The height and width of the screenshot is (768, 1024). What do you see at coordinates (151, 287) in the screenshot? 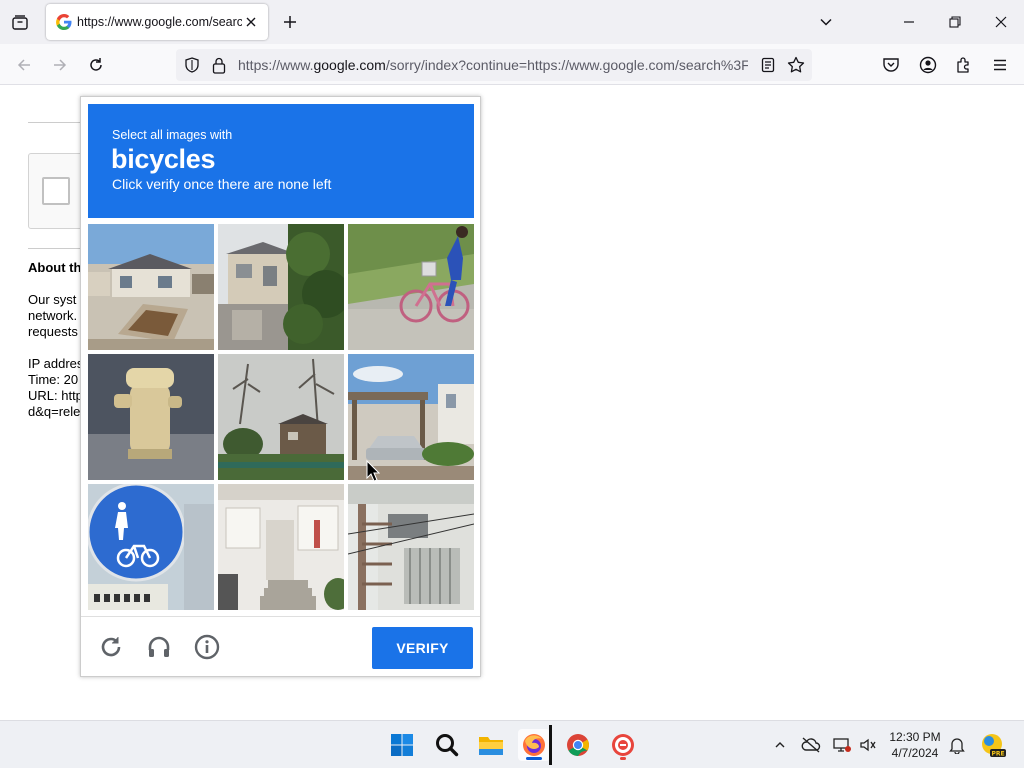
I see `image-tile-house-with-garden` at bounding box center [151, 287].